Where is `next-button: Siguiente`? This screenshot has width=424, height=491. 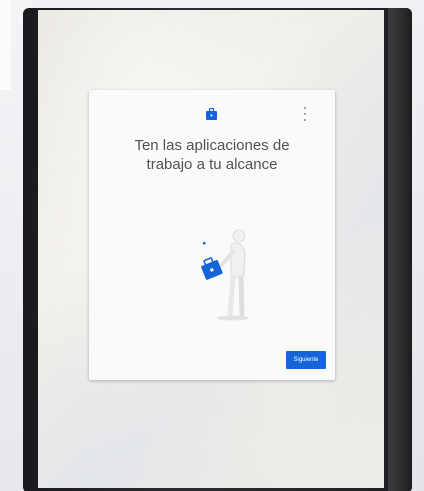
next-button: Siguiente is located at coordinates (306, 360).